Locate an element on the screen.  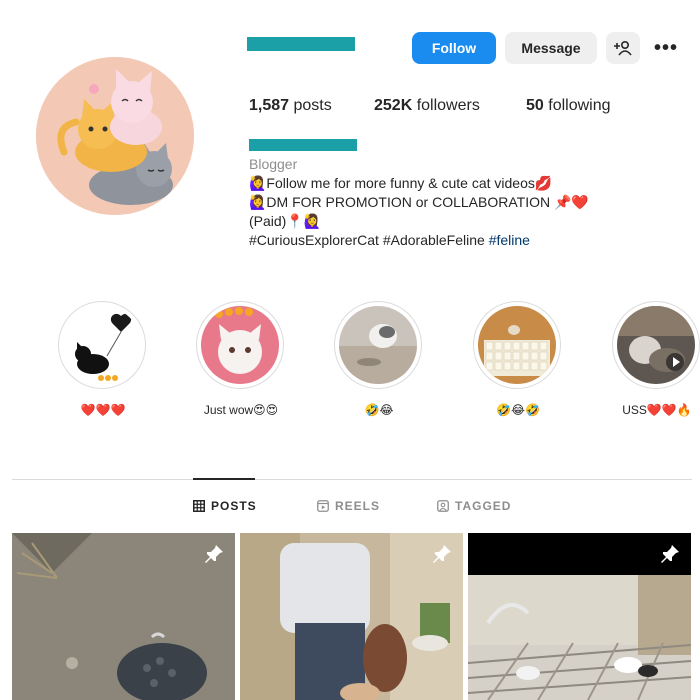
profile-avatar is located at coordinates (115, 136).